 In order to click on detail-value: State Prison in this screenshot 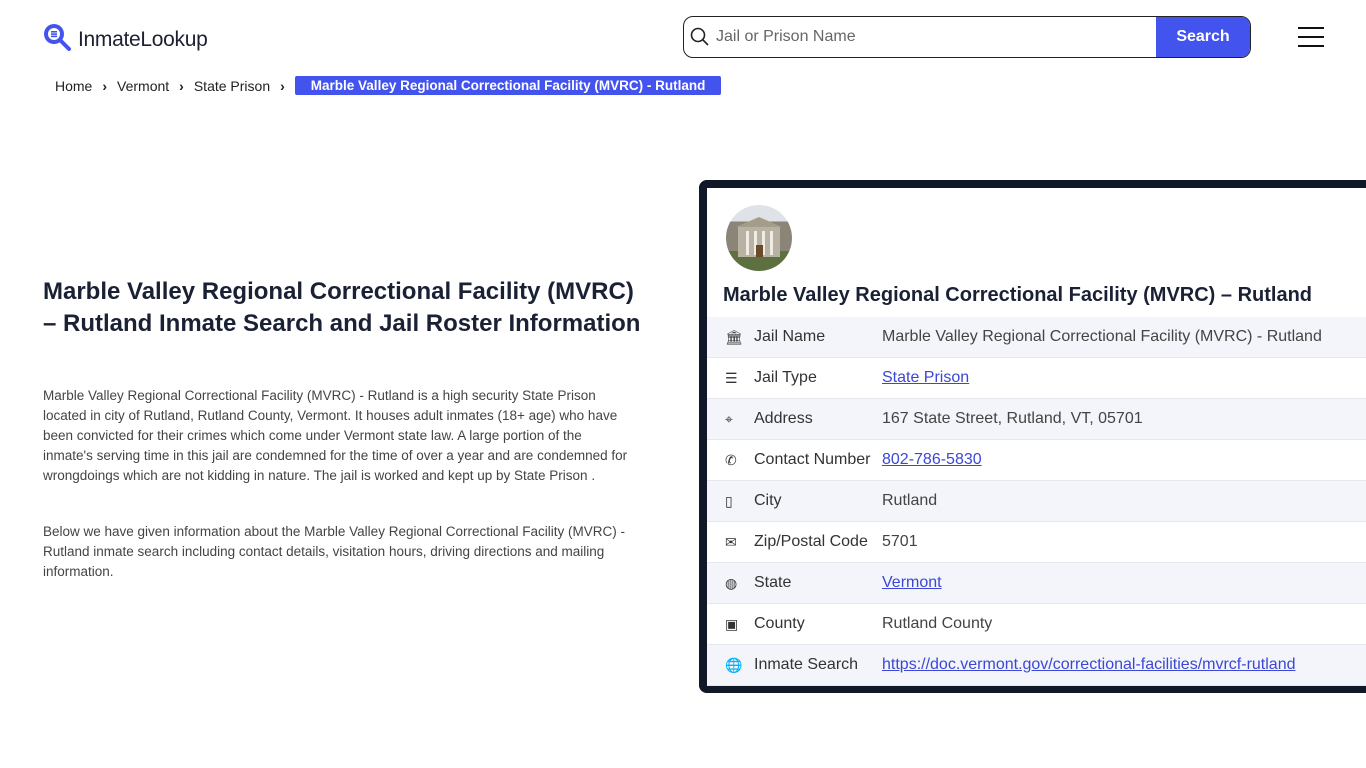, I will do `click(925, 378)`.